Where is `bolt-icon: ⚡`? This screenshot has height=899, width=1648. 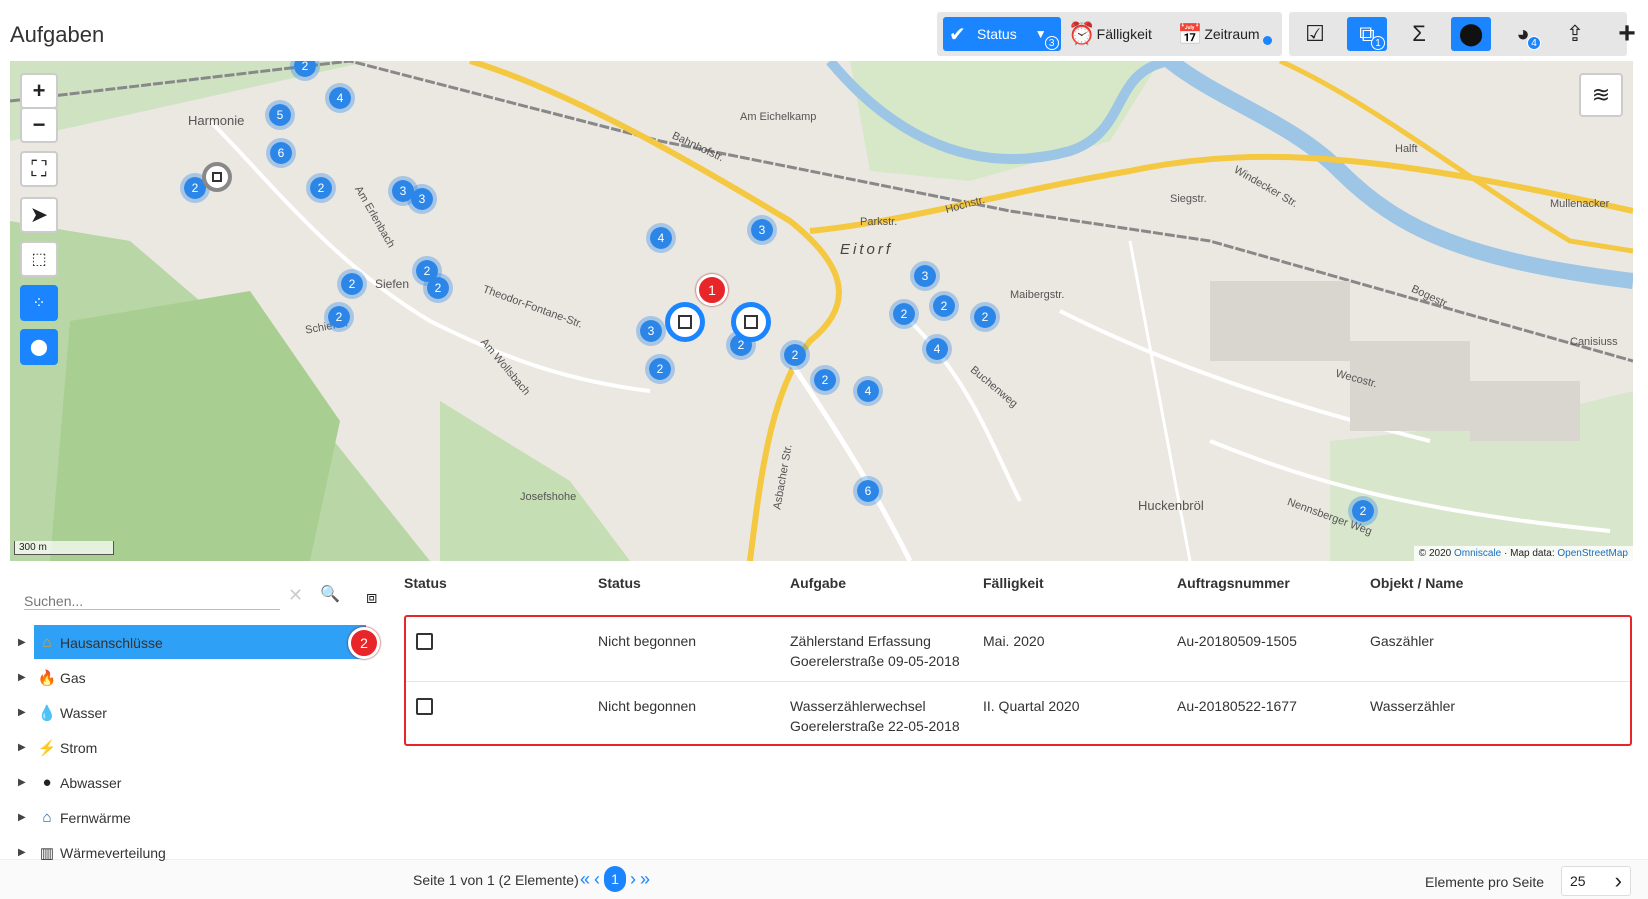
bolt-icon: ⚡ is located at coordinates (47, 748).